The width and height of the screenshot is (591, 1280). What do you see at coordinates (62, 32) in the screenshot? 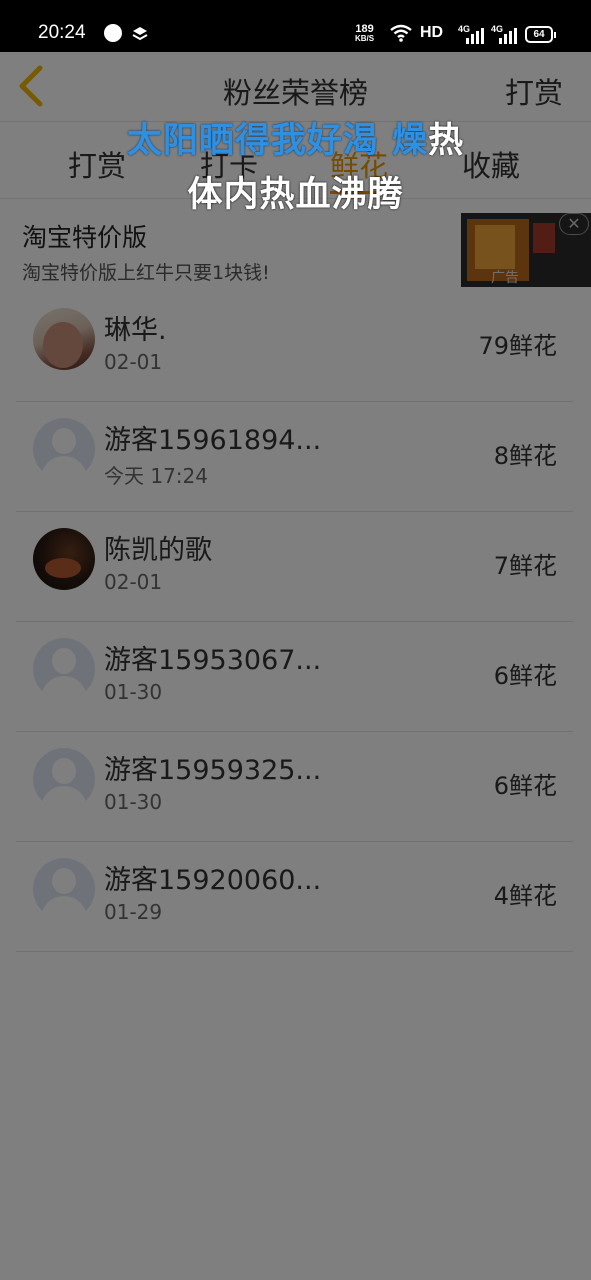
I see `status-time: 20:24` at bounding box center [62, 32].